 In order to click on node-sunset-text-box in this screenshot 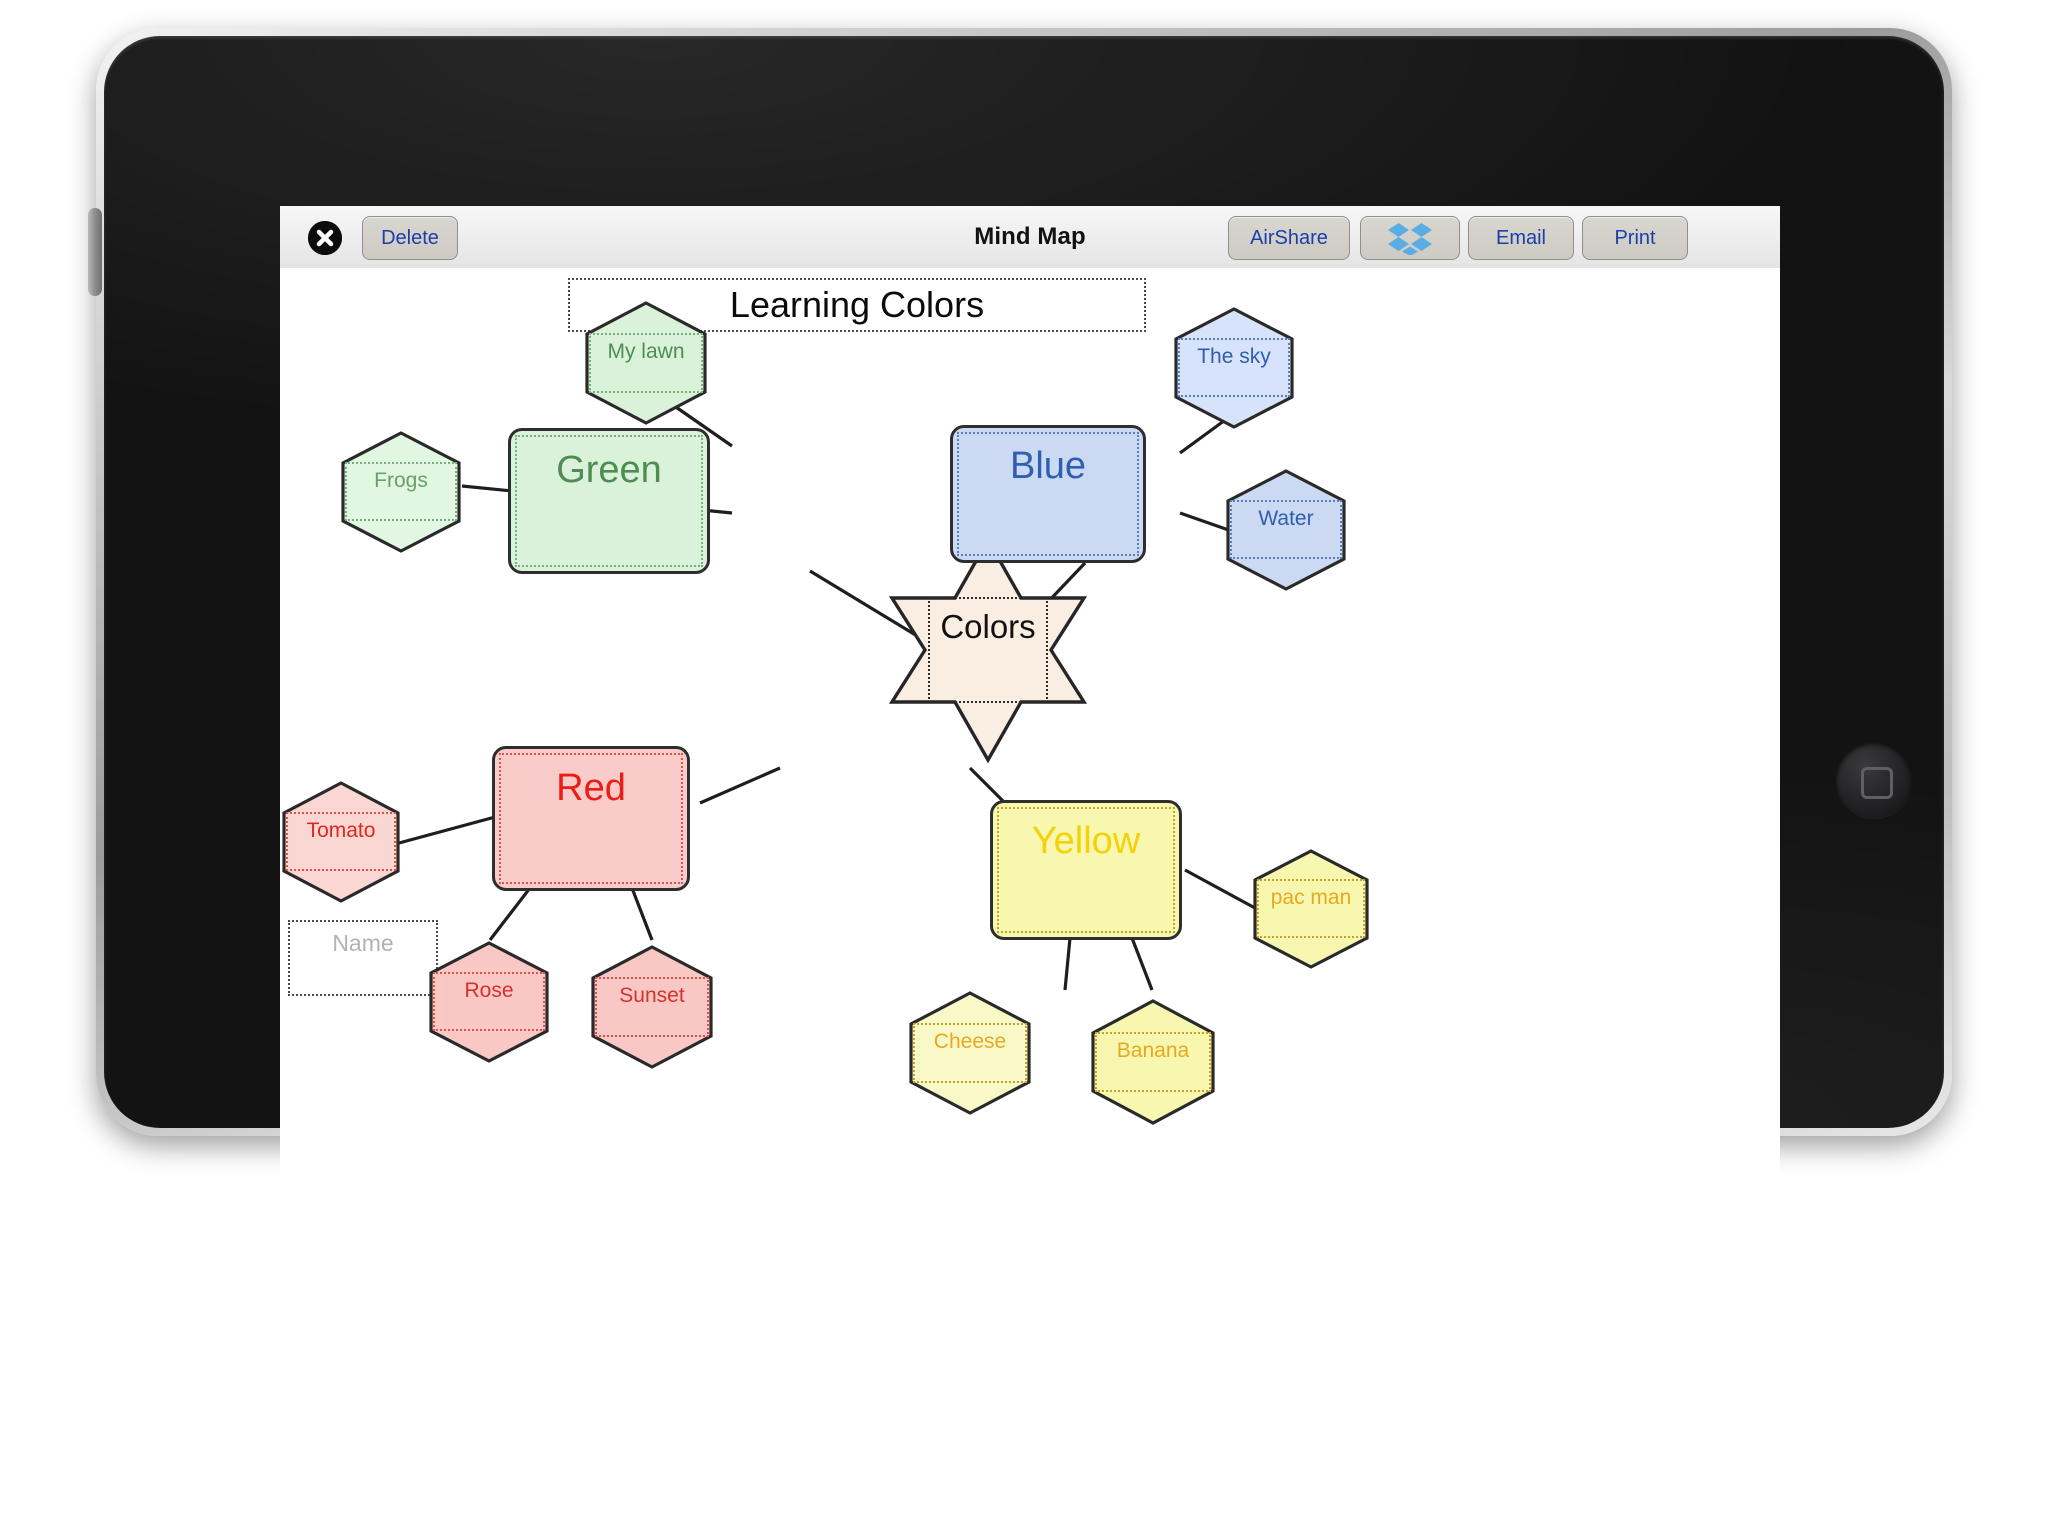, I will do `click(652, 1007)`.